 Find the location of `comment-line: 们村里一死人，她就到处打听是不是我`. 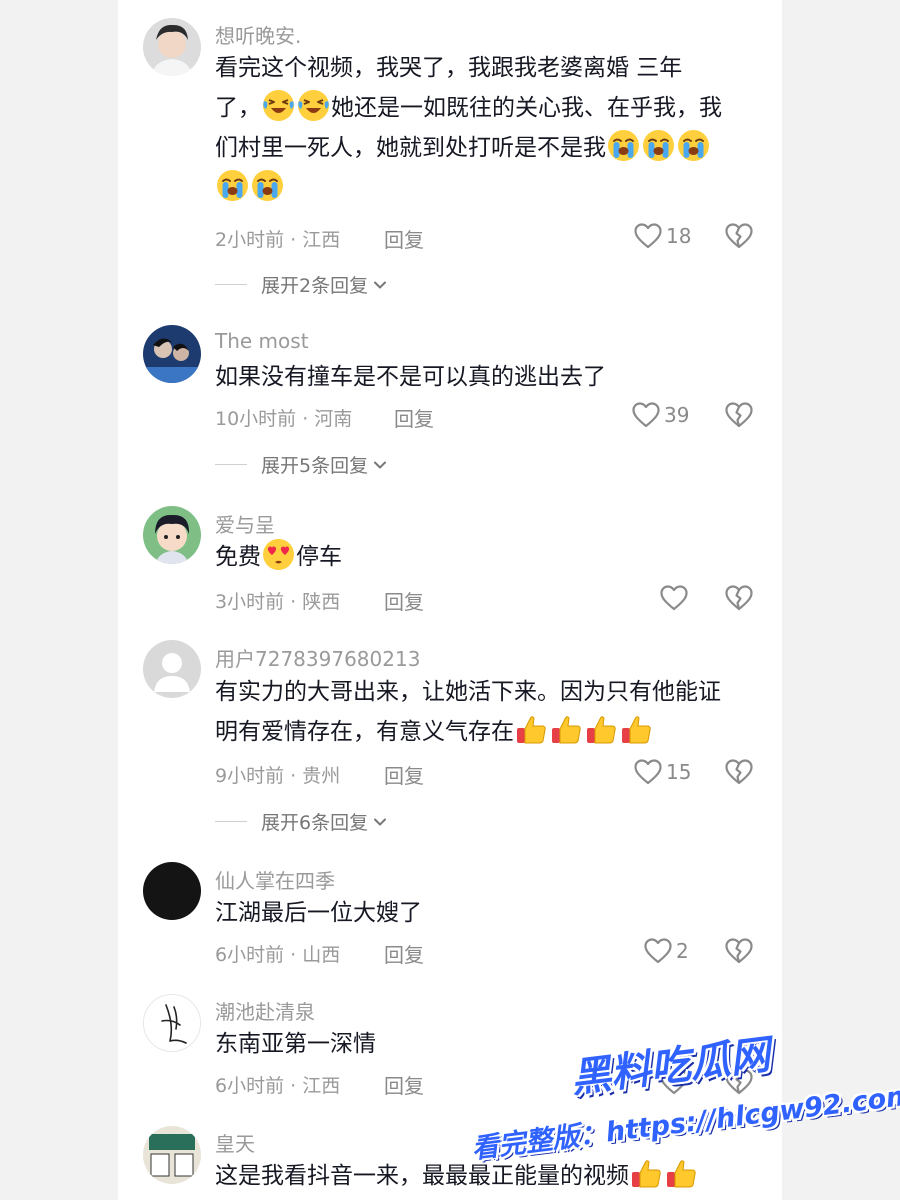

comment-line: 们村里一死人，她就到处打听是不是我 is located at coordinates (487, 148).